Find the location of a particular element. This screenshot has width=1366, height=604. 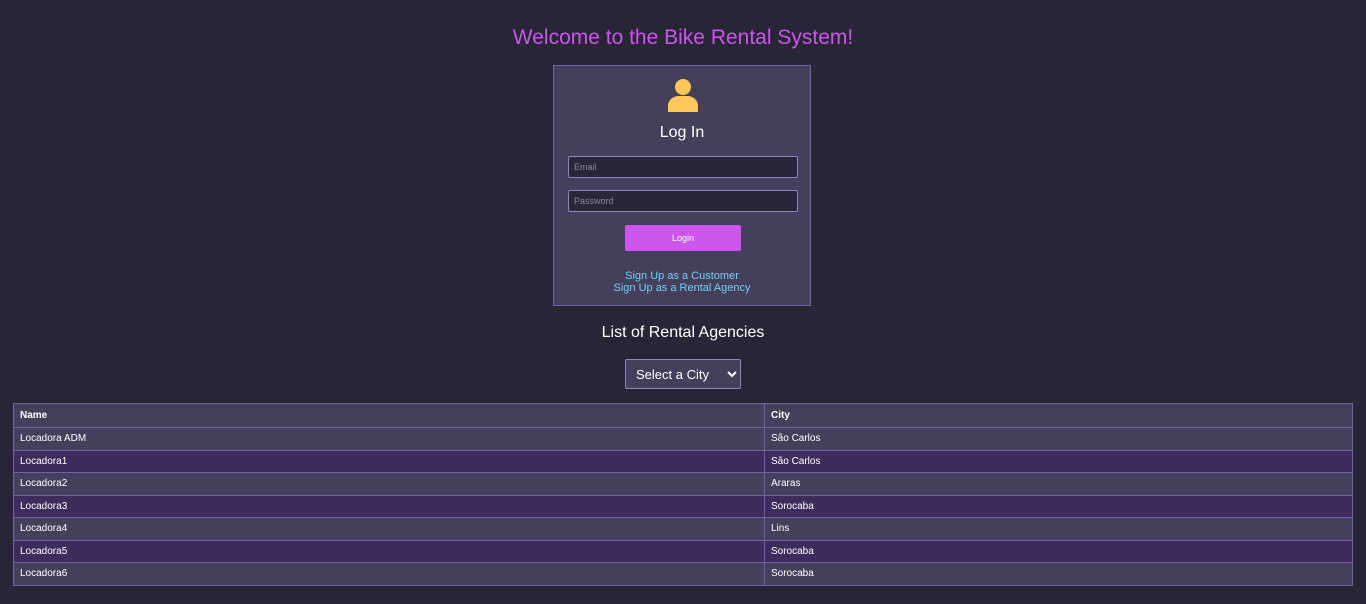

table-header-row: Name City is located at coordinates (683, 415).